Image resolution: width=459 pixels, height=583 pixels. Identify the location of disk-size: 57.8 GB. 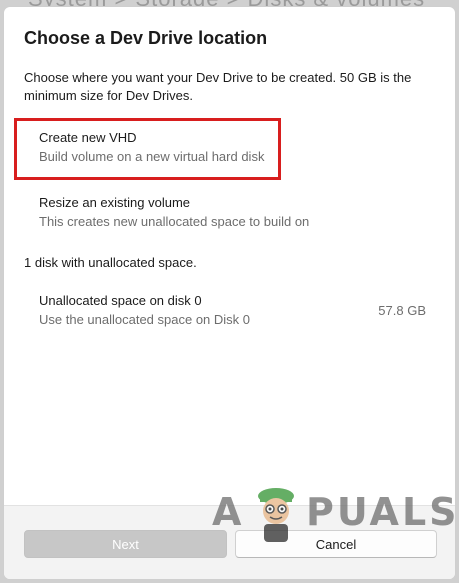
(402, 310).